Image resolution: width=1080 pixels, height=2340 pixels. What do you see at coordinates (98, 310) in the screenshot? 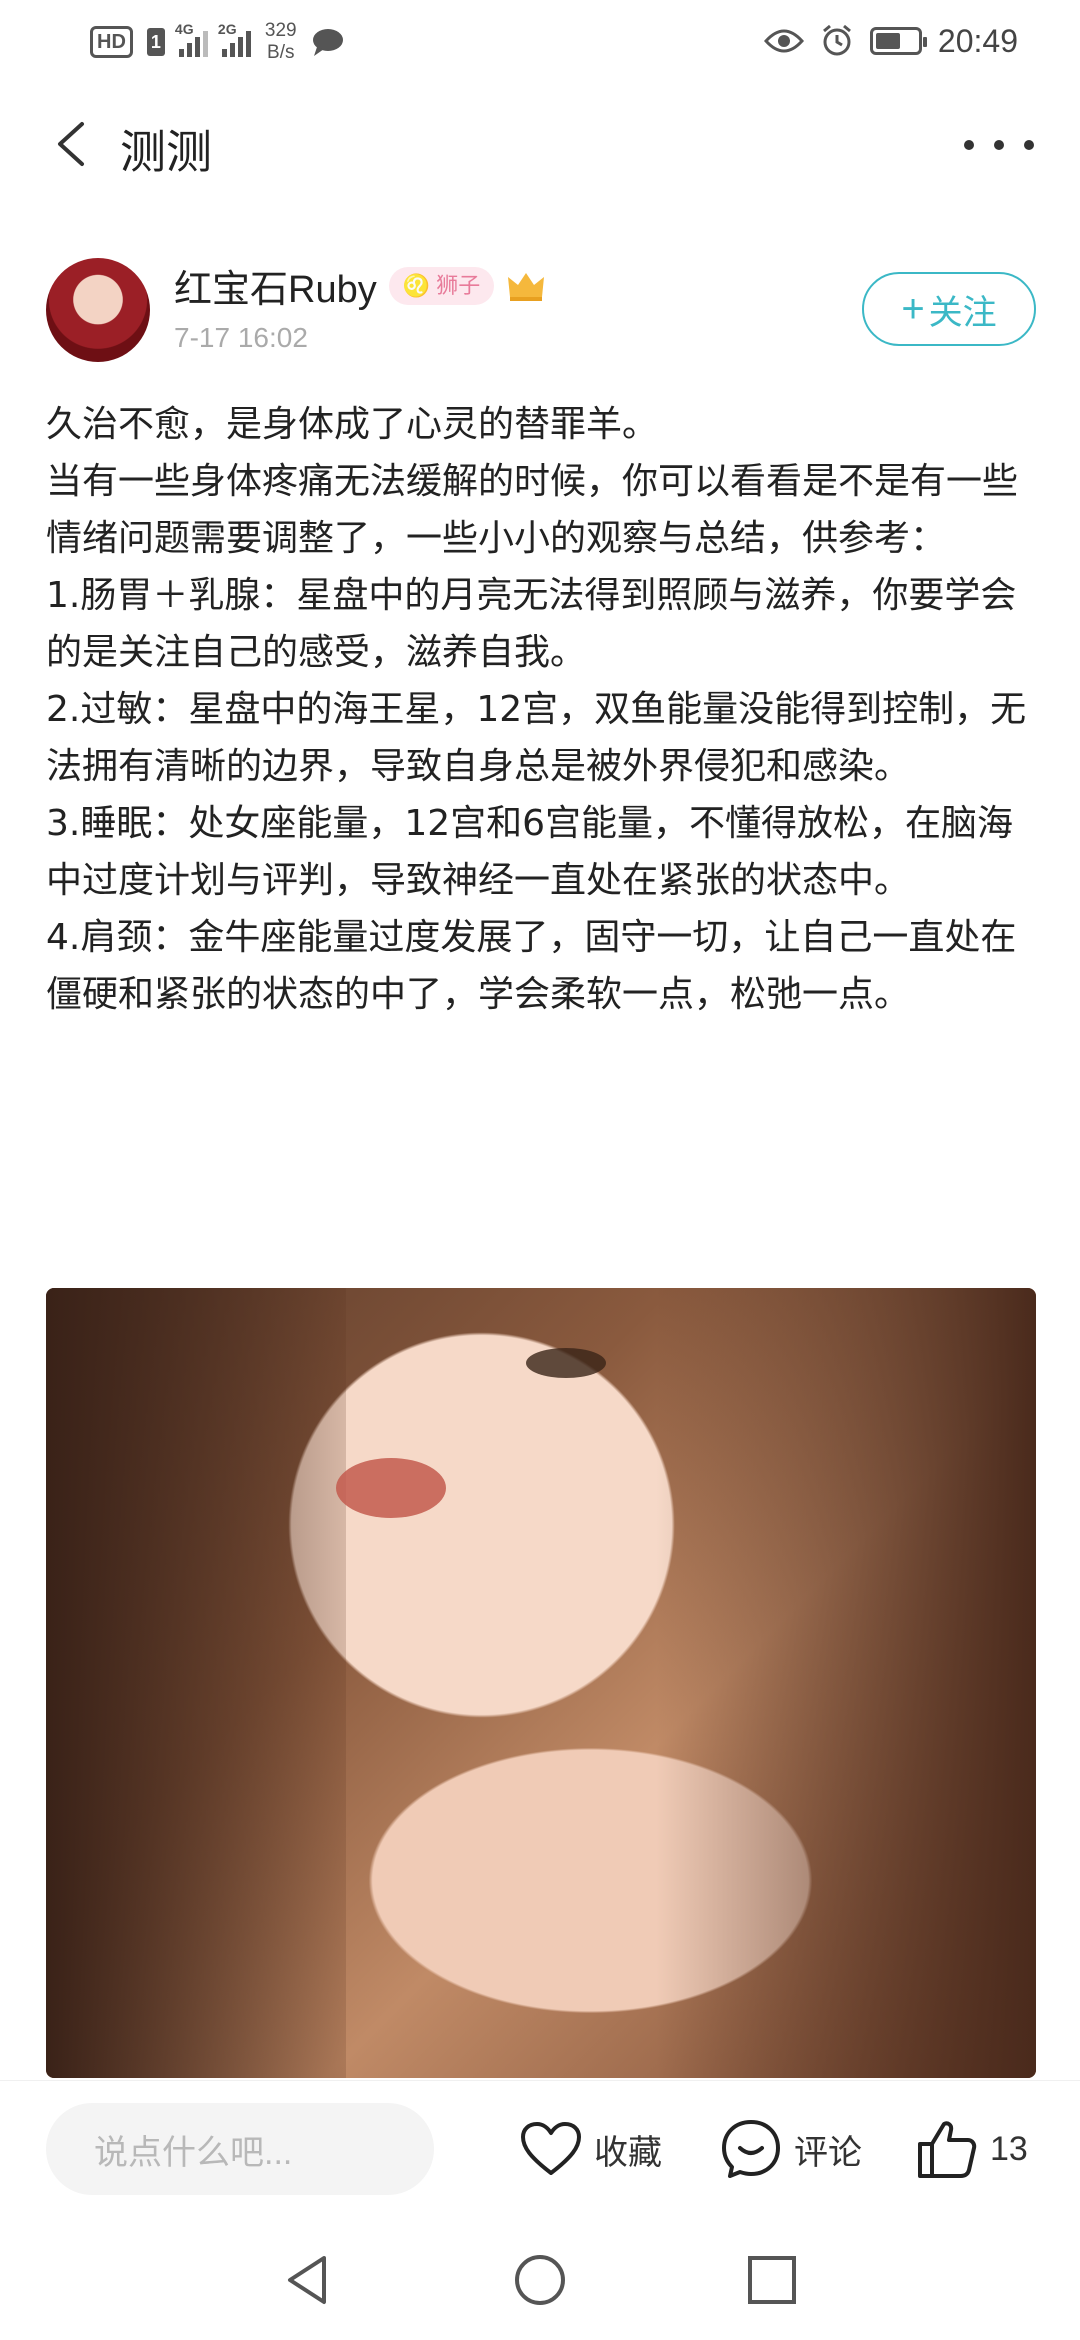
I see `author-avatar` at bounding box center [98, 310].